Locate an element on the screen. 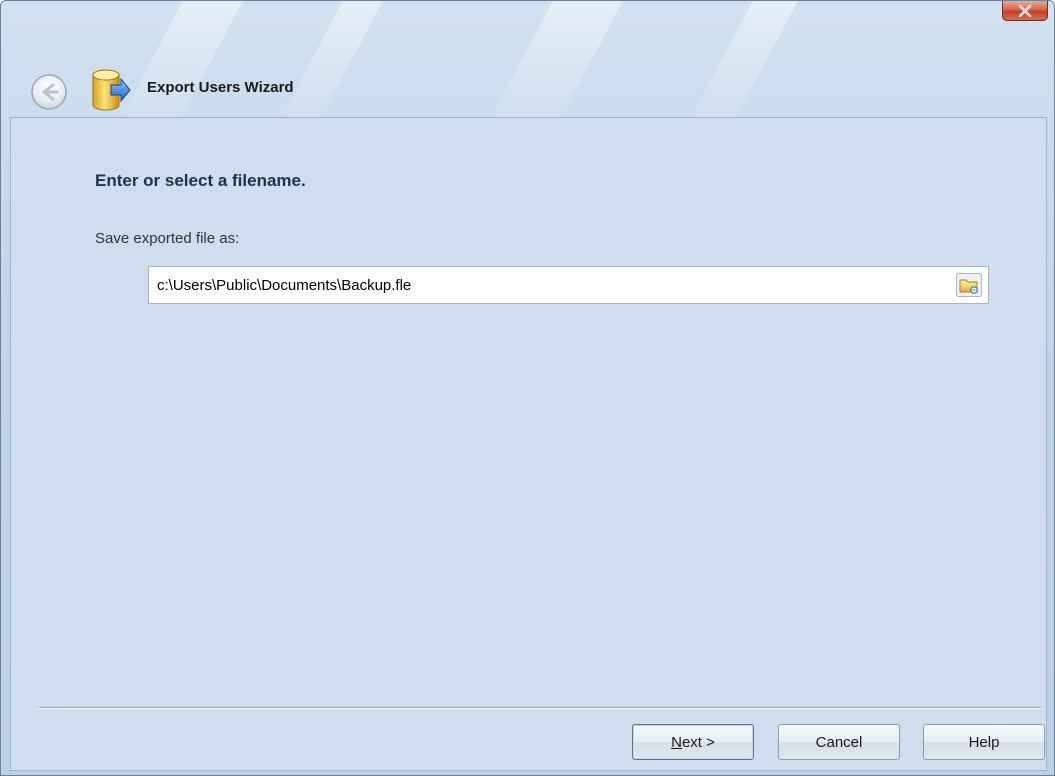 This screenshot has width=1055, height=776. close-icon is located at coordinates (1025, 10).